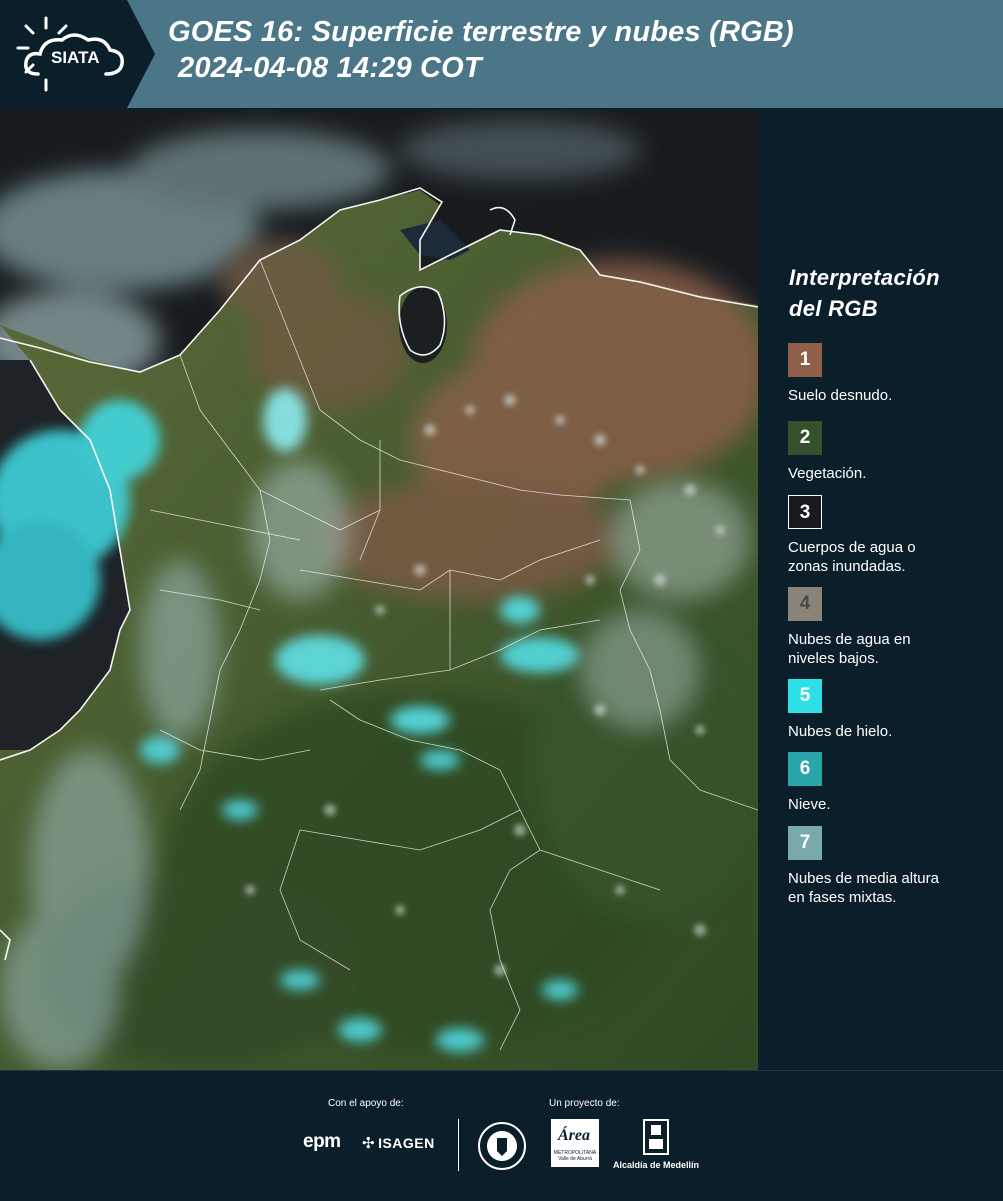 The width and height of the screenshot is (1003, 1201). Describe the element at coordinates (805, 438) in the screenshot. I see `legend-swatch-2: 2` at that location.